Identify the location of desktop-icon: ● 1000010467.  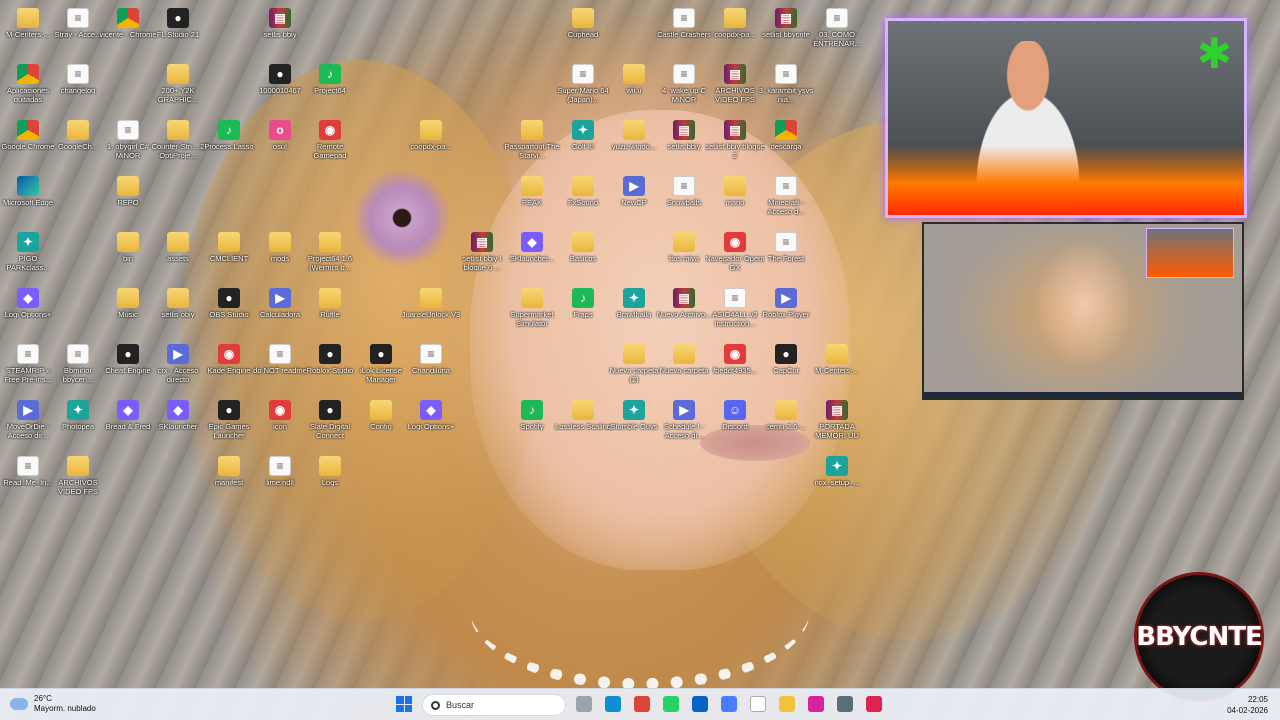
(280, 85).